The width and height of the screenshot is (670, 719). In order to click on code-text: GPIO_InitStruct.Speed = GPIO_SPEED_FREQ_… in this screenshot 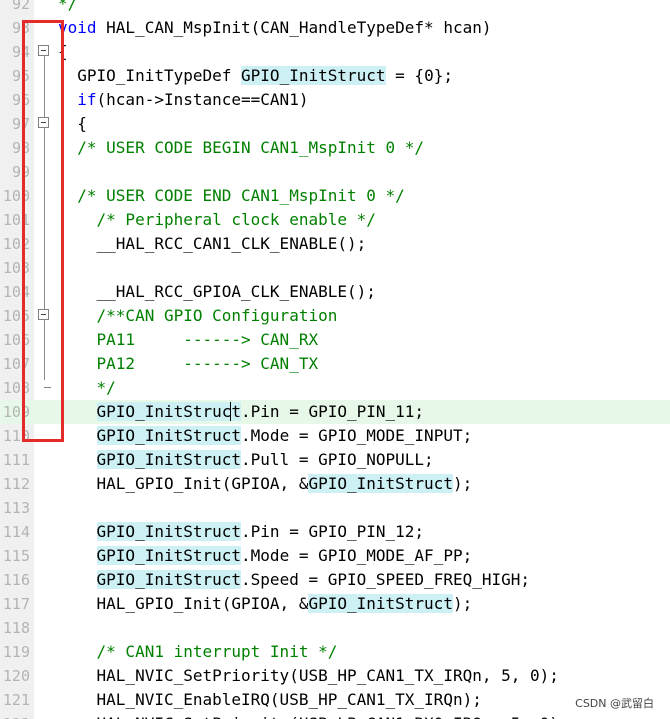, I will do `click(294, 580)`.